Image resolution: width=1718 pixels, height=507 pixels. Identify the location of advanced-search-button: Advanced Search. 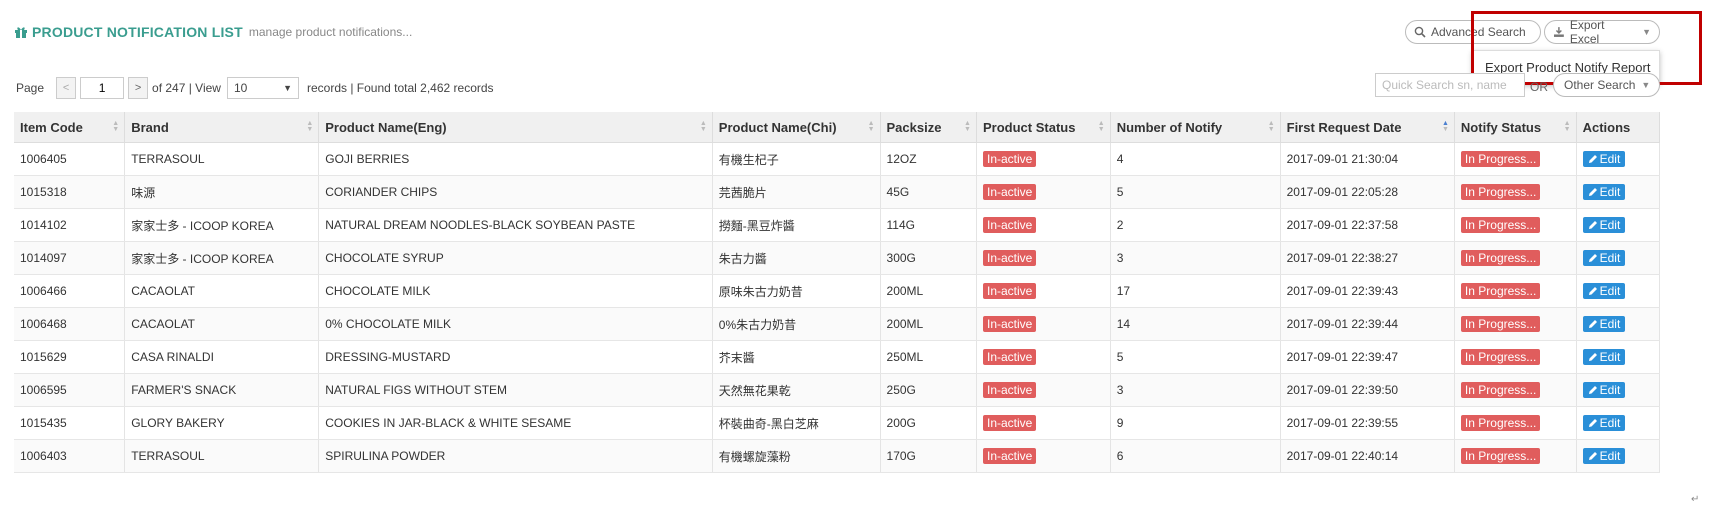
(1473, 32).